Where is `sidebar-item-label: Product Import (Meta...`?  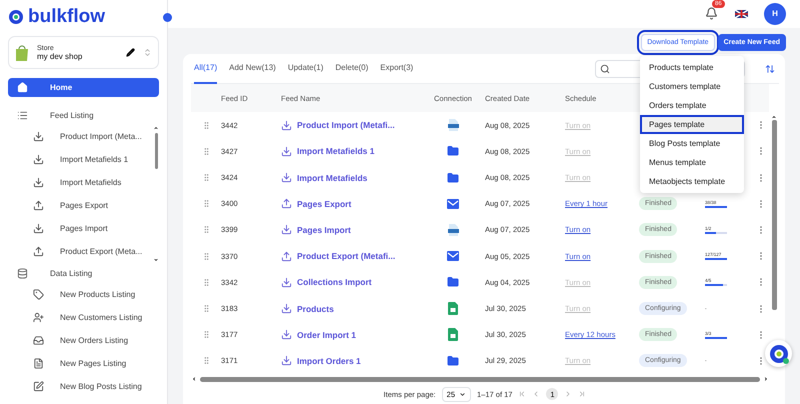
sidebar-item-label: Product Import (Meta... is located at coordinates (101, 136).